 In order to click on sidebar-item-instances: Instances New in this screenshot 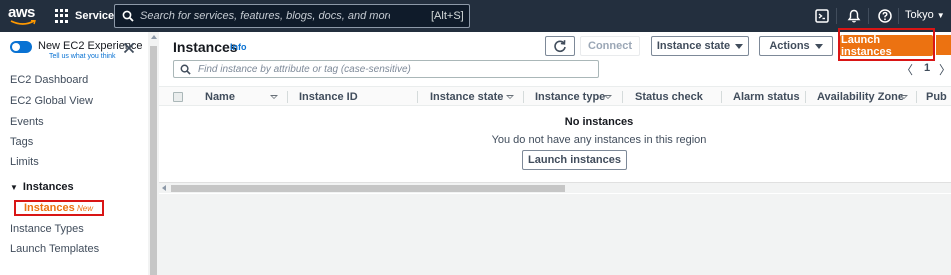, I will do `click(59, 208)`.